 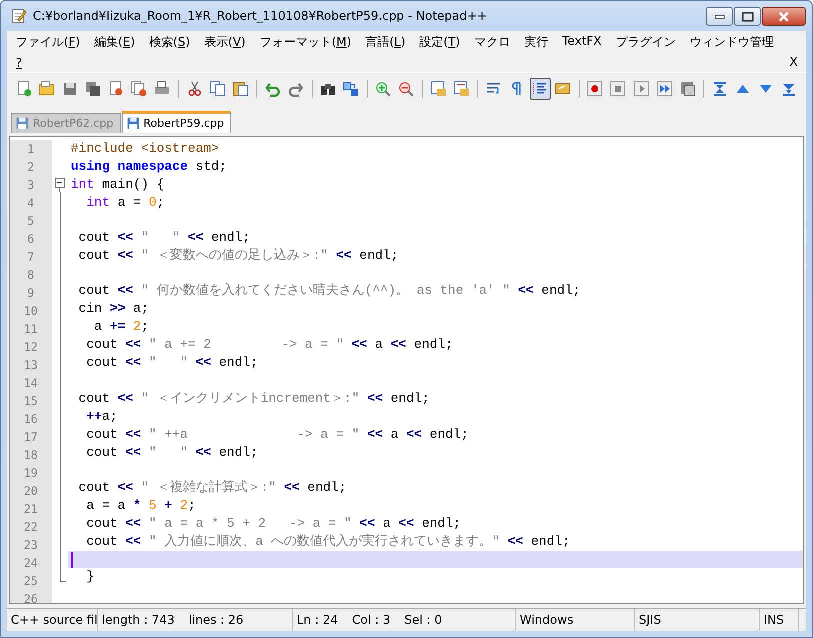 What do you see at coordinates (789, 89) in the screenshot?
I see `unfold-all-icon` at bounding box center [789, 89].